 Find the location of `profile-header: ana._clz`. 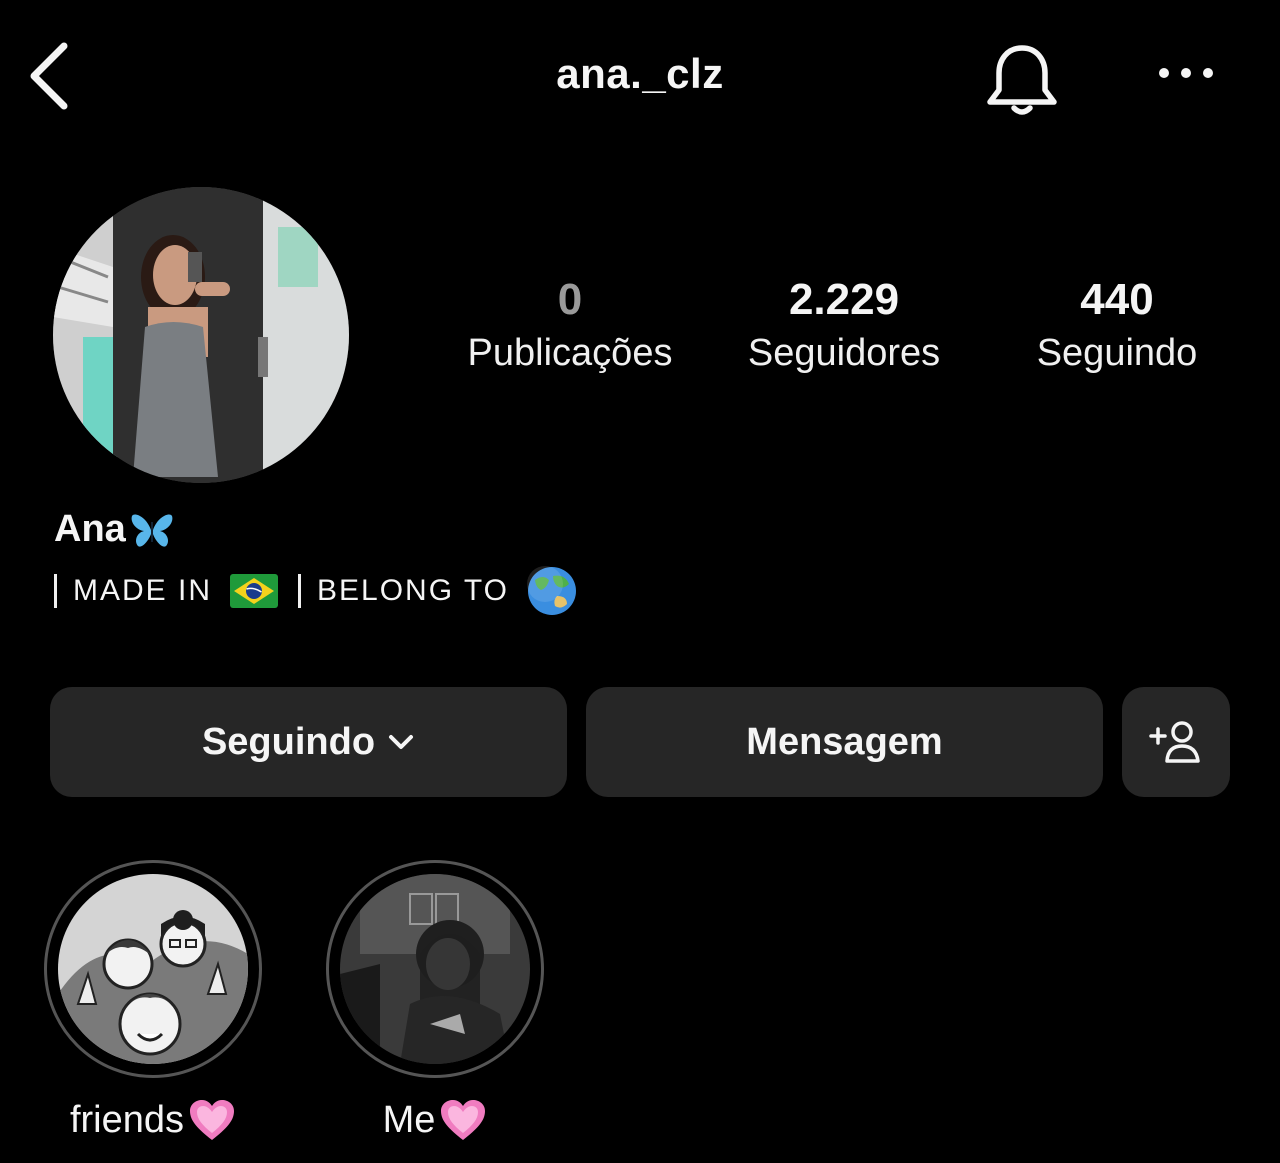

profile-header: ana._clz is located at coordinates (640, 75).